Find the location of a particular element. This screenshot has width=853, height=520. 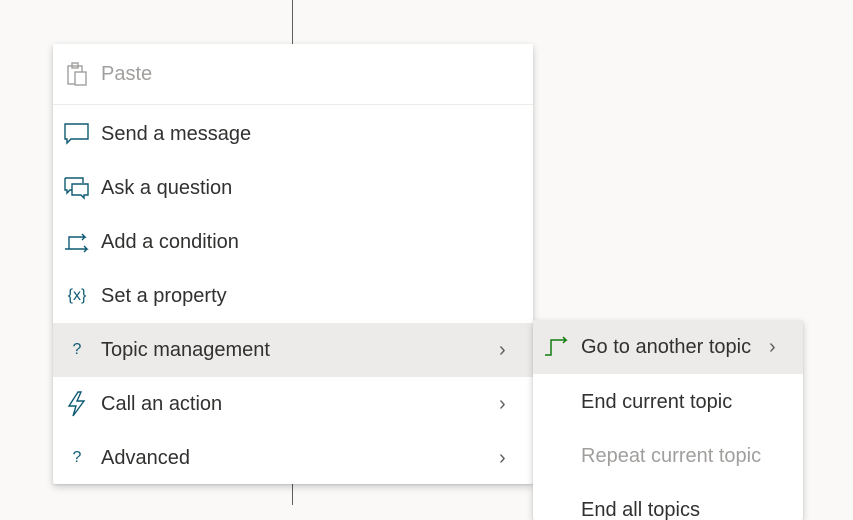

submenu-item-end-current-topic: End current topic is located at coordinates (668, 402).